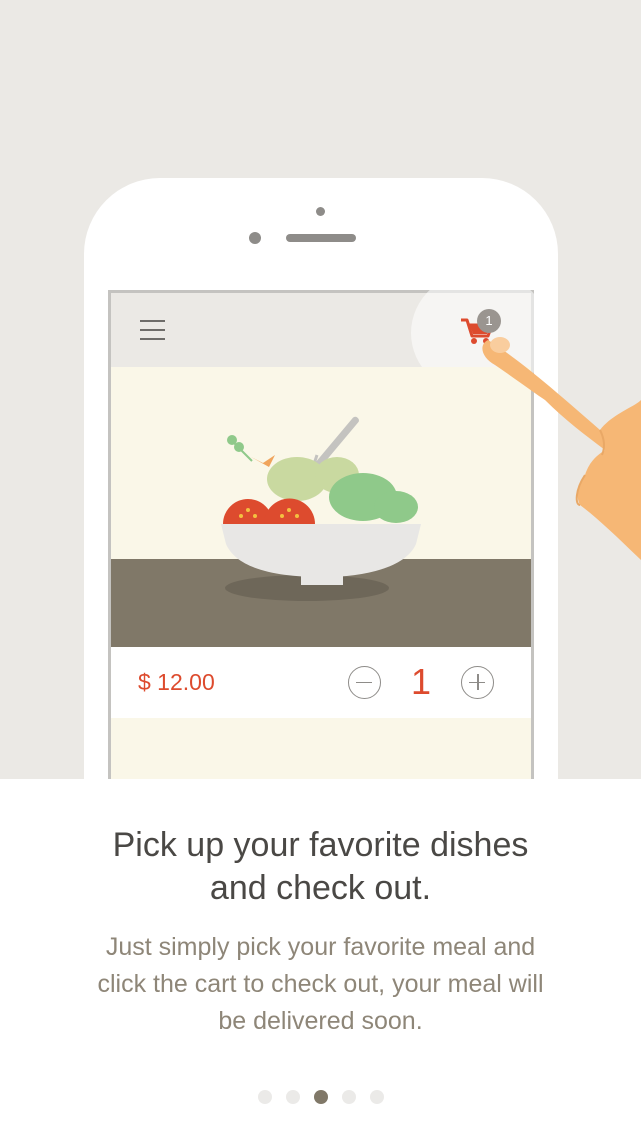 The image size is (641, 1136). Describe the element at coordinates (321, 238) in the screenshot. I see `phone-speaker` at that location.